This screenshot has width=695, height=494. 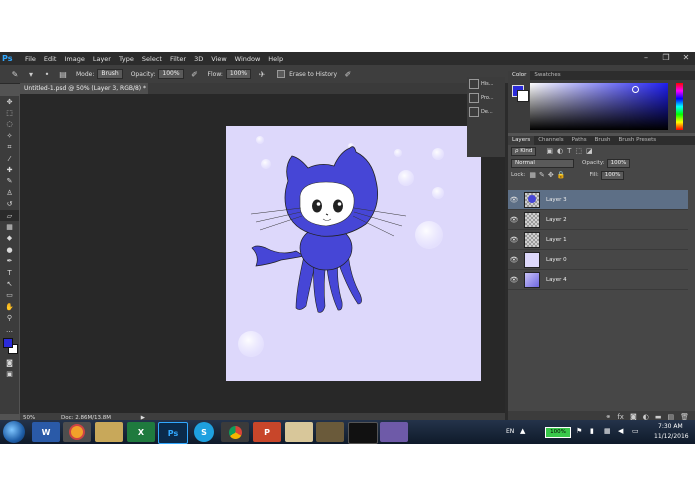 What do you see at coordinates (14, 432) in the screenshot?
I see `start-button` at bounding box center [14, 432].